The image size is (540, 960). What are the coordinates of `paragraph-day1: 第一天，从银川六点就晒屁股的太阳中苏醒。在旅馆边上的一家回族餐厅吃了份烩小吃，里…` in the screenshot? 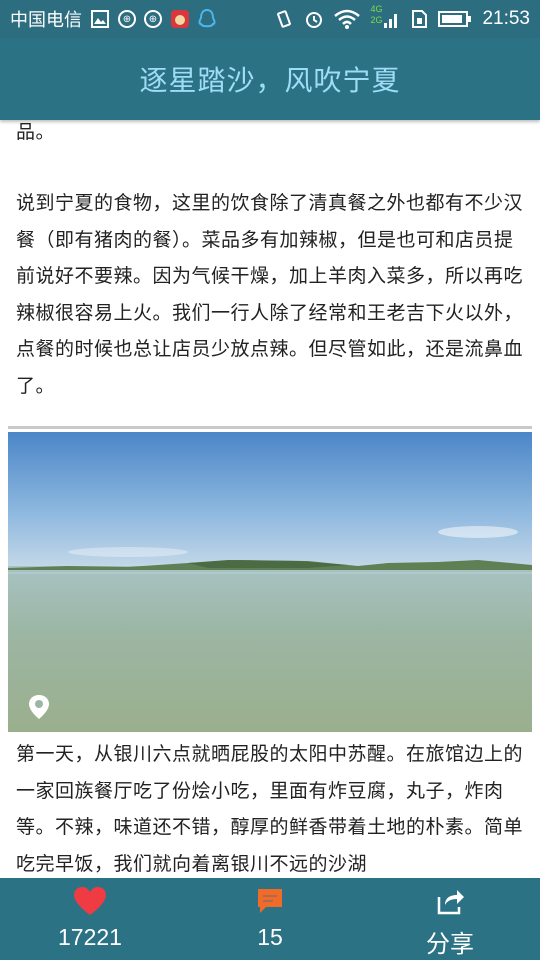 It's located at (270, 809).